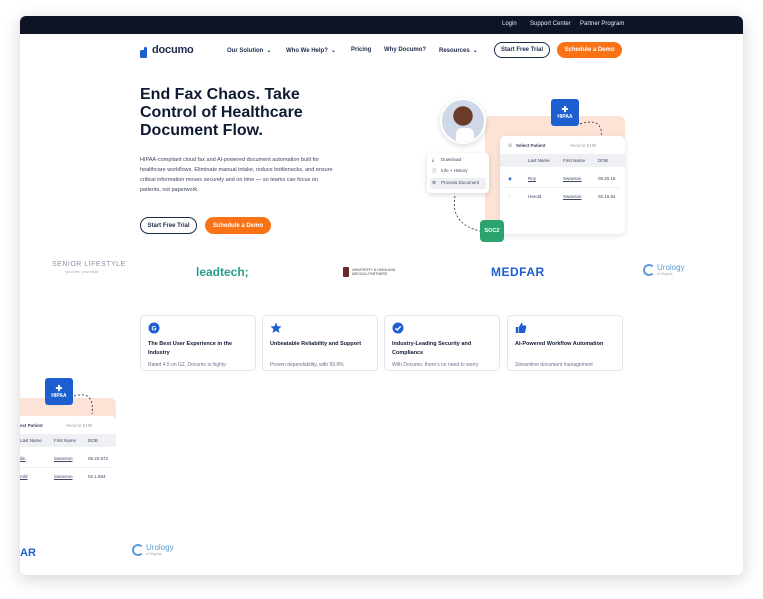  What do you see at coordinates (510, 179) in the screenshot?
I see `radio-selected-icon: ◉` at bounding box center [510, 179].